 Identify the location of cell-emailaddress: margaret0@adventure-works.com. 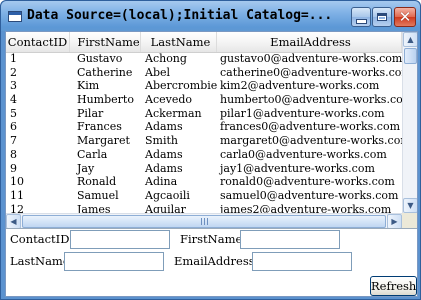
(309, 141).